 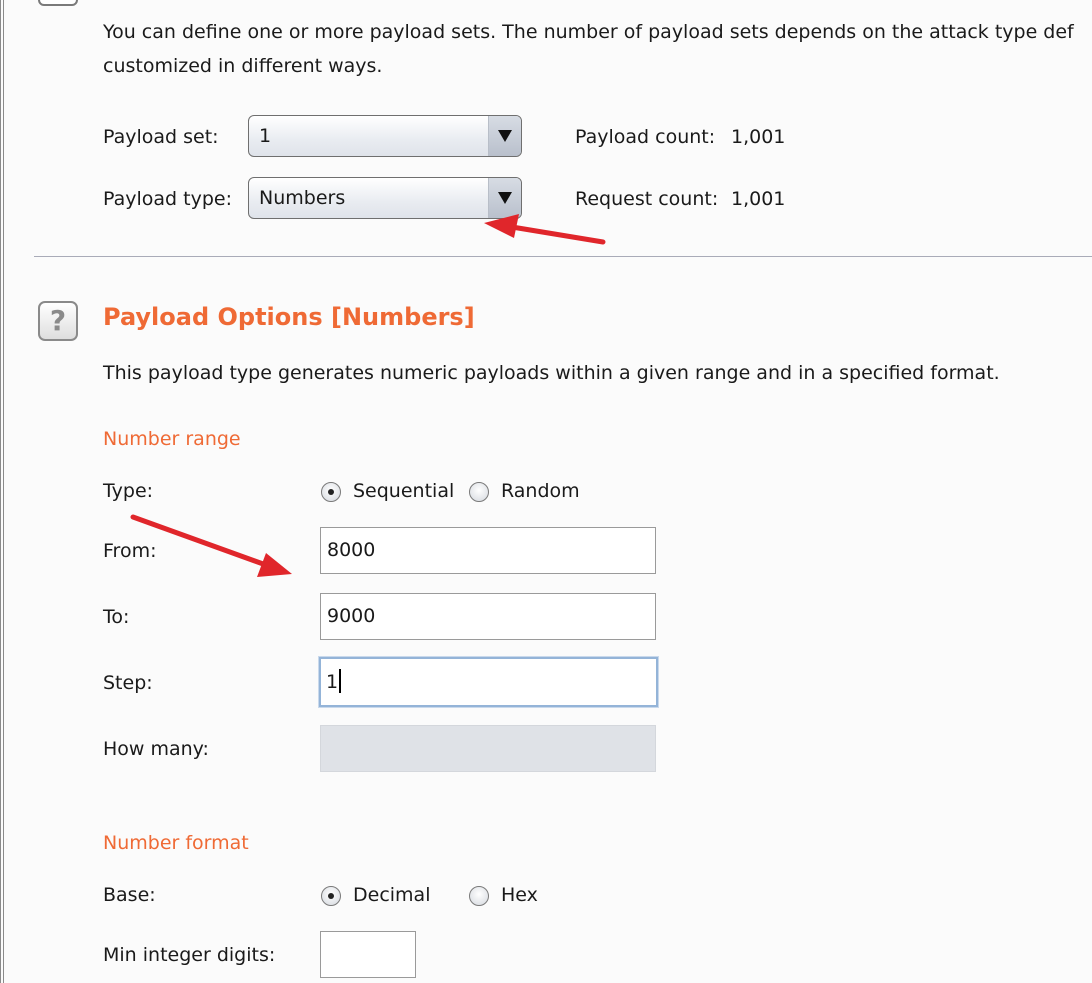 What do you see at coordinates (545, 229) in the screenshot?
I see `annotation-arrow-payload-type` at bounding box center [545, 229].